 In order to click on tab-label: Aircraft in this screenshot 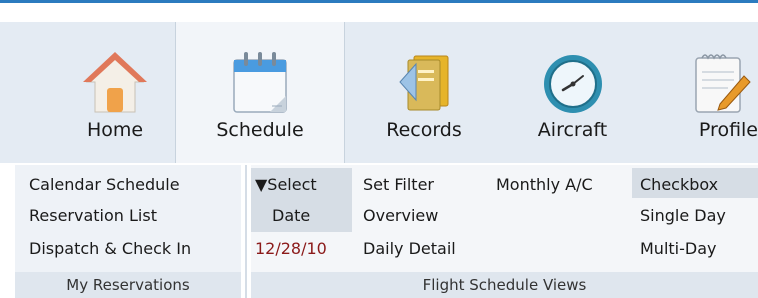, I will do `click(572, 130)`.